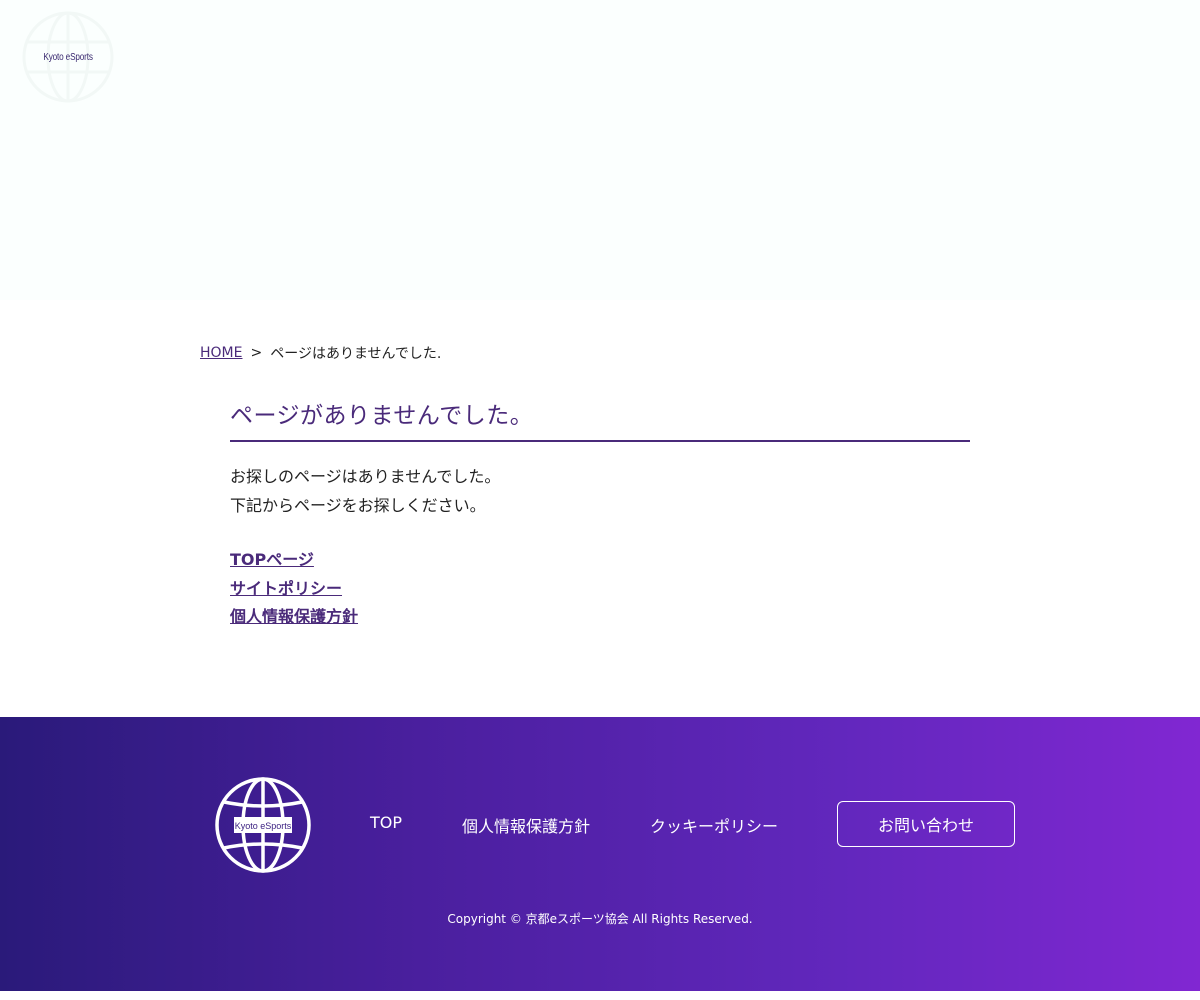  I want to click on contact-button: お問い合わせ, so click(926, 824).